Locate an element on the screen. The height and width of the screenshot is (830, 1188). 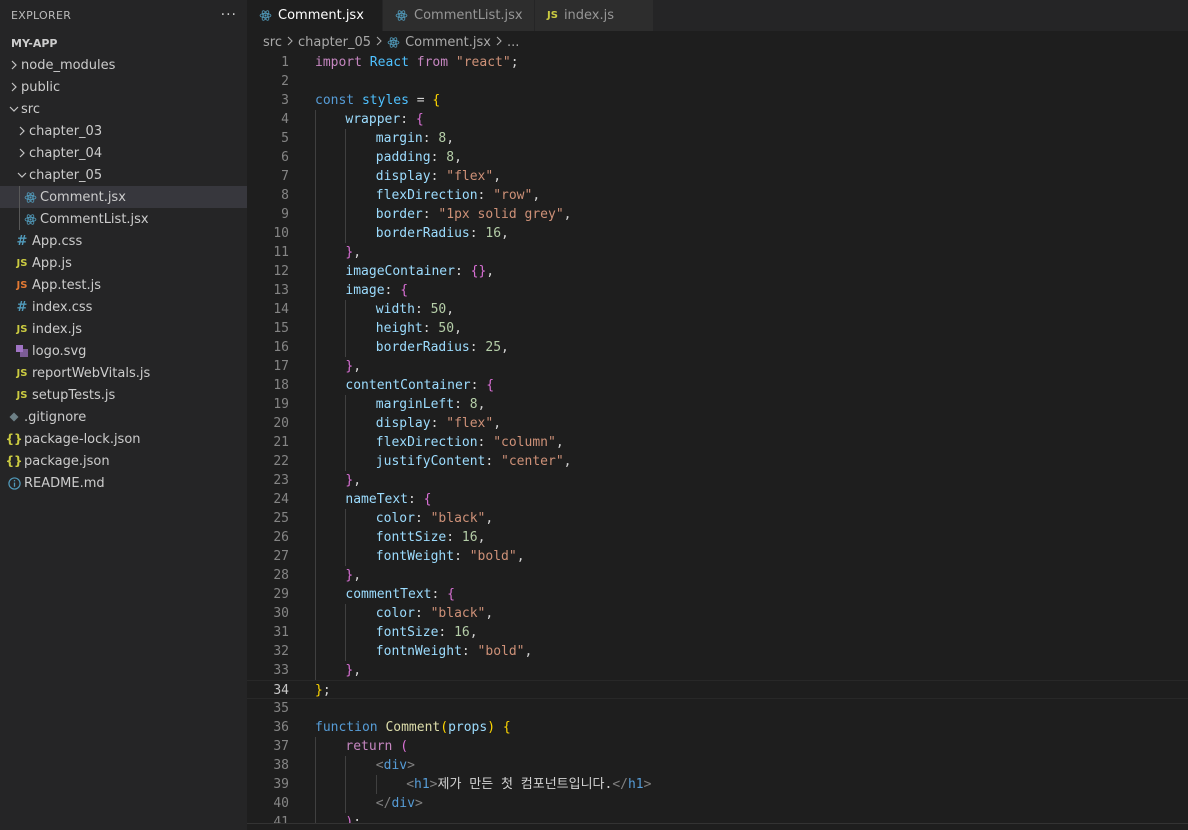
tab-index-js: JS index.js is located at coordinates (594, 15).